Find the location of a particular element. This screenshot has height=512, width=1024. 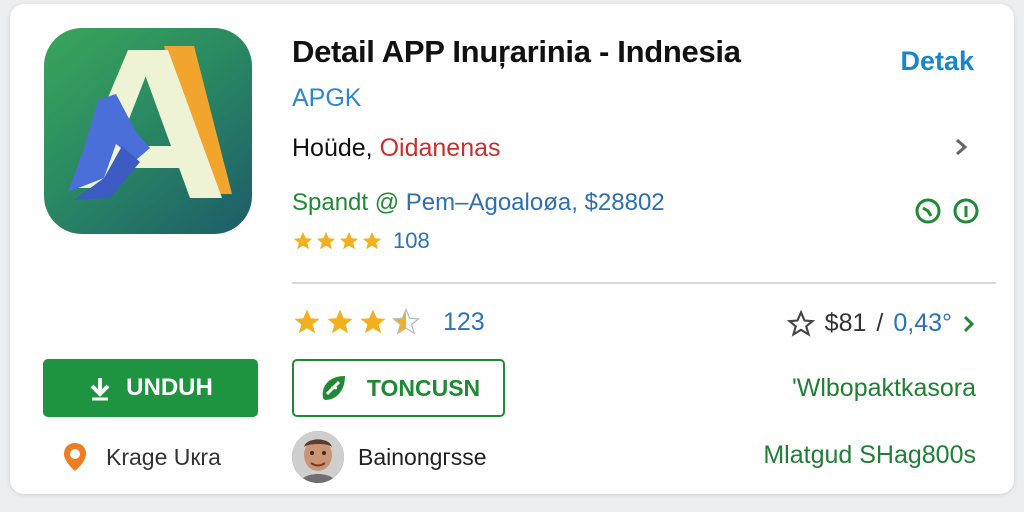

rating-small: 108 is located at coordinates (361, 241).